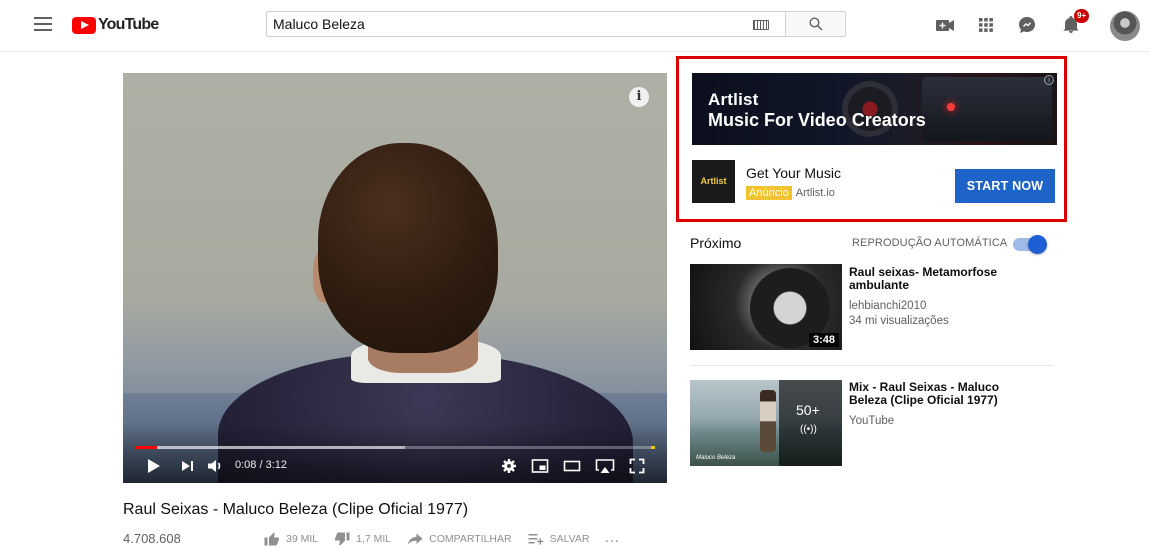  I want to click on start-now-button: START NOW, so click(1005, 186).